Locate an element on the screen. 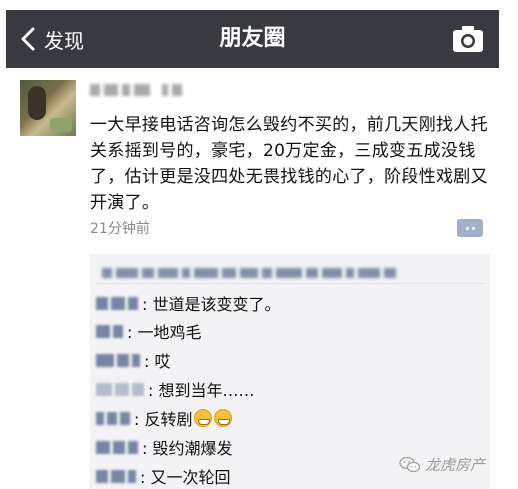 The image size is (518, 489). comment-item: : 一地鸡毛 is located at coordinates (148, 331).